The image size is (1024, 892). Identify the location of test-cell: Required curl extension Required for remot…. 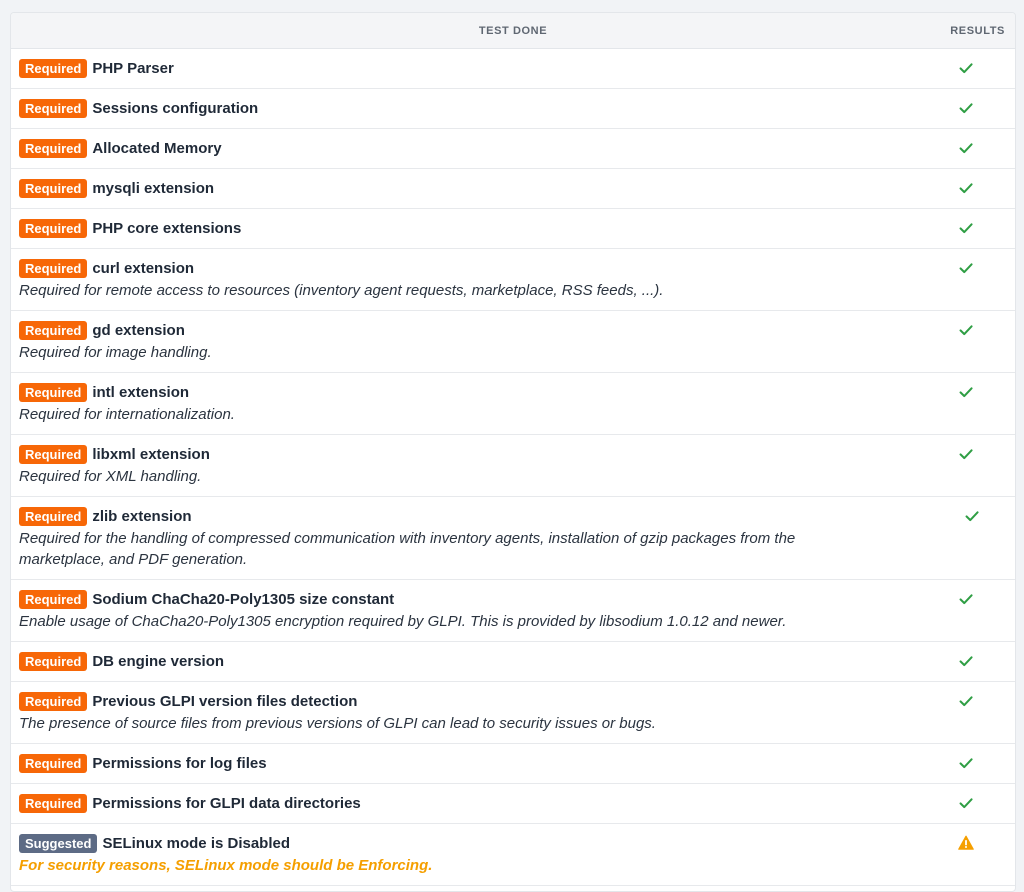
(465, 279).